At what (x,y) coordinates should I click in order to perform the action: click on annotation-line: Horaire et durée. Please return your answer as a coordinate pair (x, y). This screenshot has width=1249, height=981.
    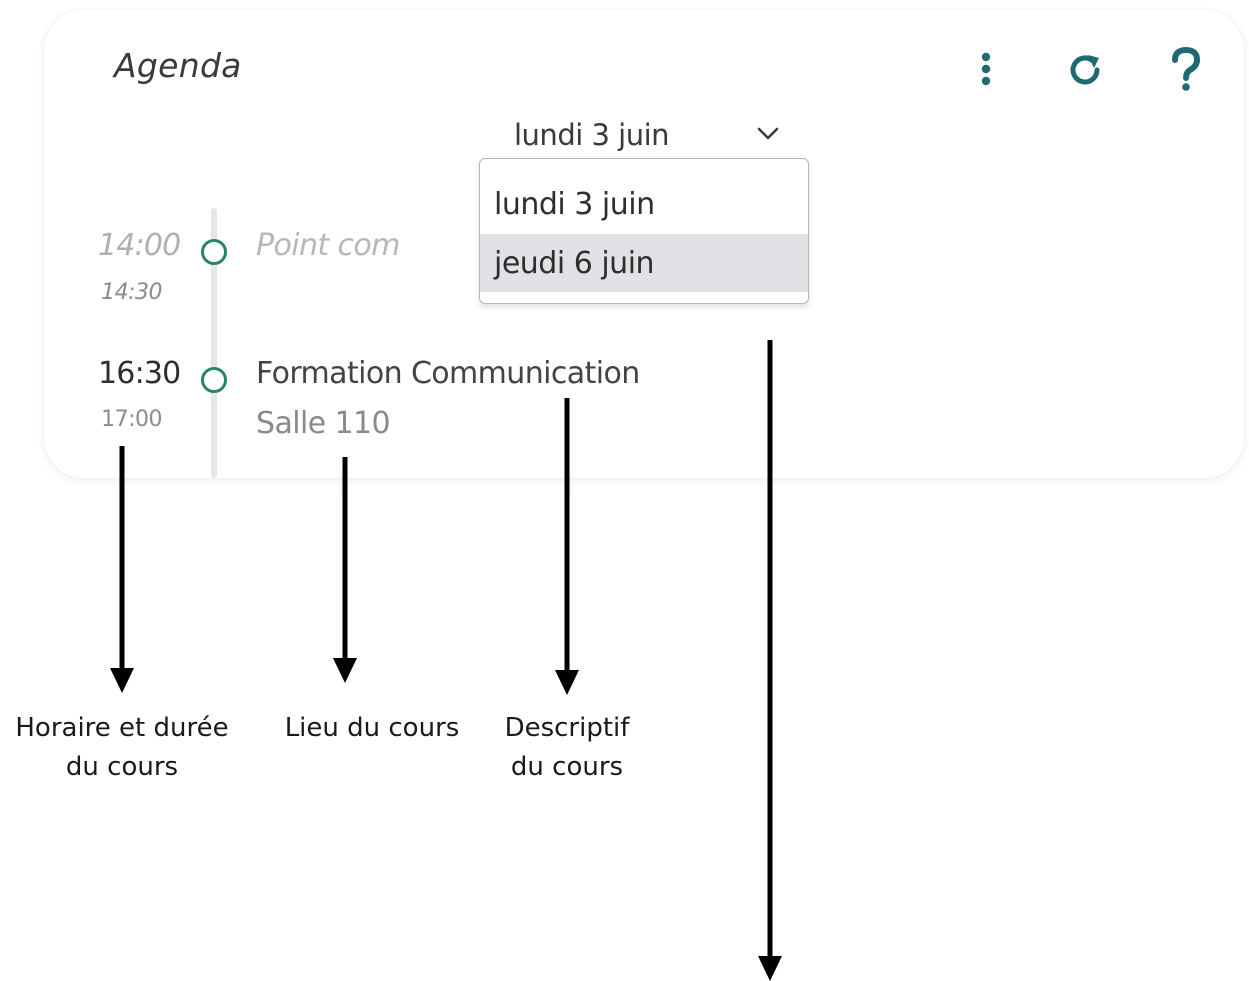
    Looking at the image, I should click on (122, 728).